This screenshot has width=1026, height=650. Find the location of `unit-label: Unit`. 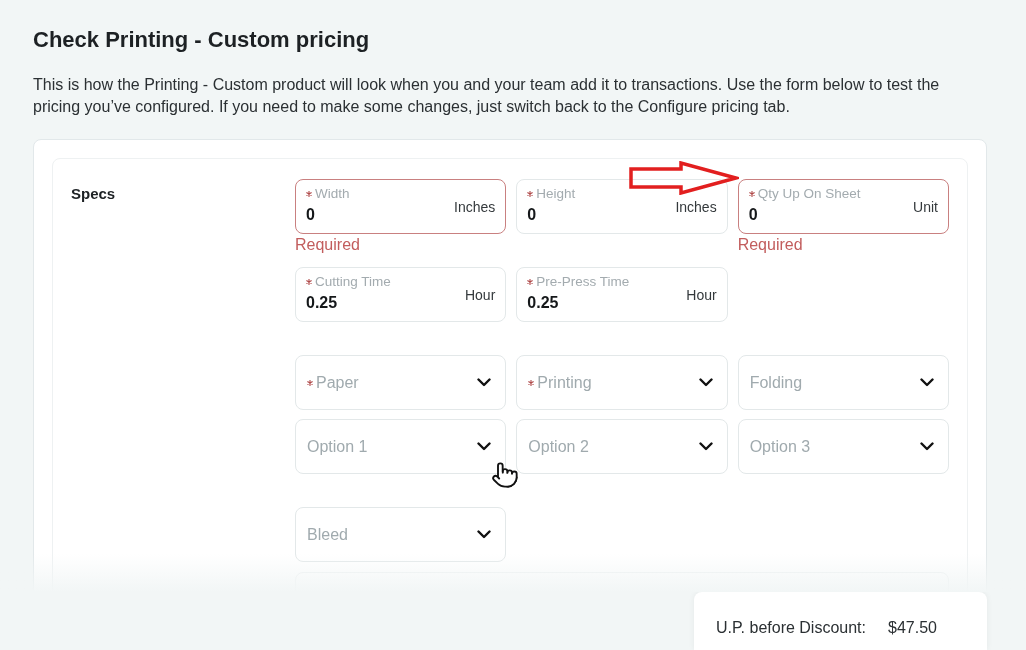

unit-label: Unit is located at coordinates (925, 206).